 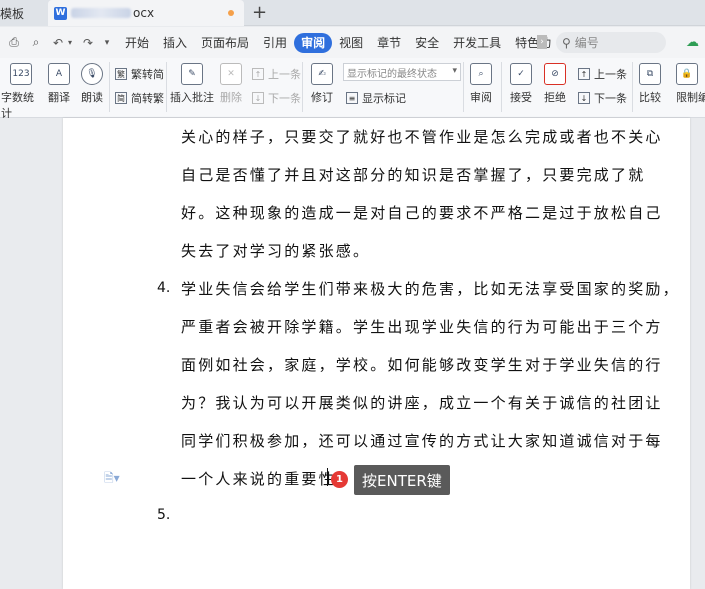 What do you see at coordinates (21, 74) in the screenshot?
I see `word-count-icon: 123` at bounding box center [21, 74].